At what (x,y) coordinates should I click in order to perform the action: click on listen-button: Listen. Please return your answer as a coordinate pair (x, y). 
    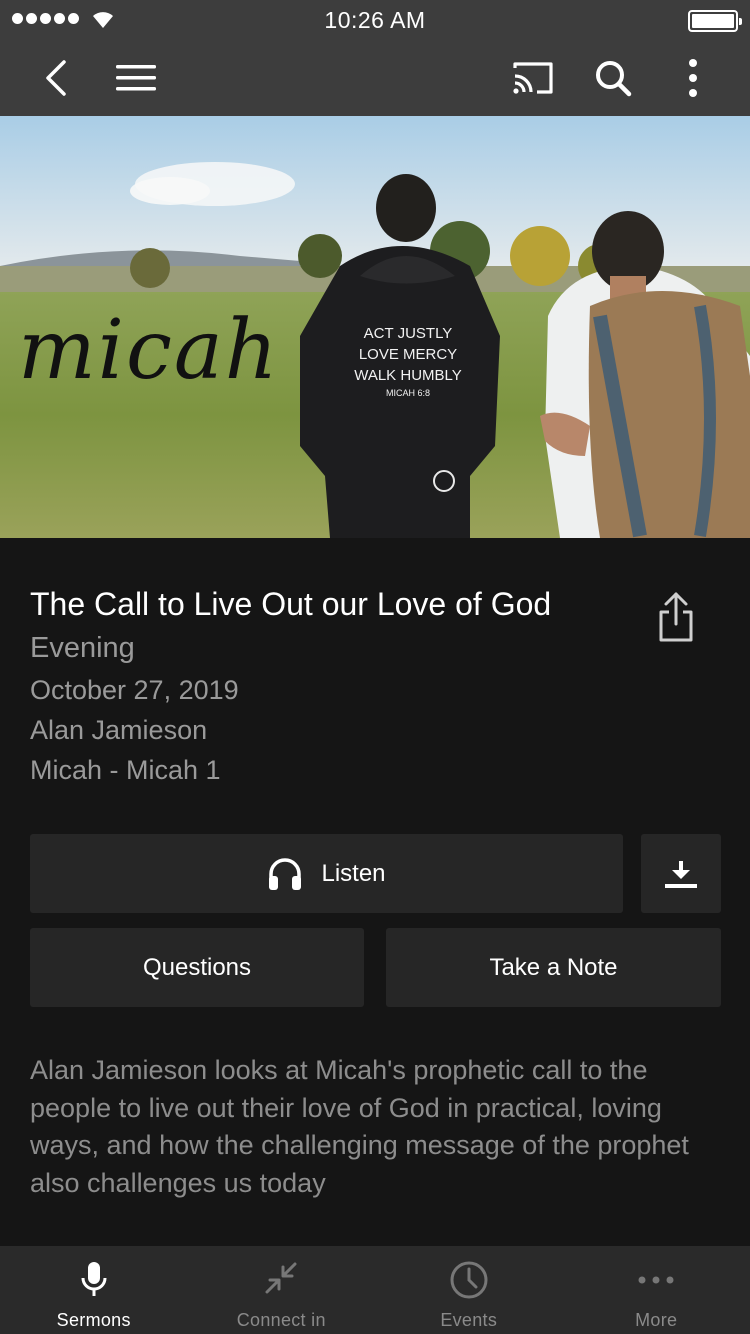
    Looking at the image, I should click on (326, 873).